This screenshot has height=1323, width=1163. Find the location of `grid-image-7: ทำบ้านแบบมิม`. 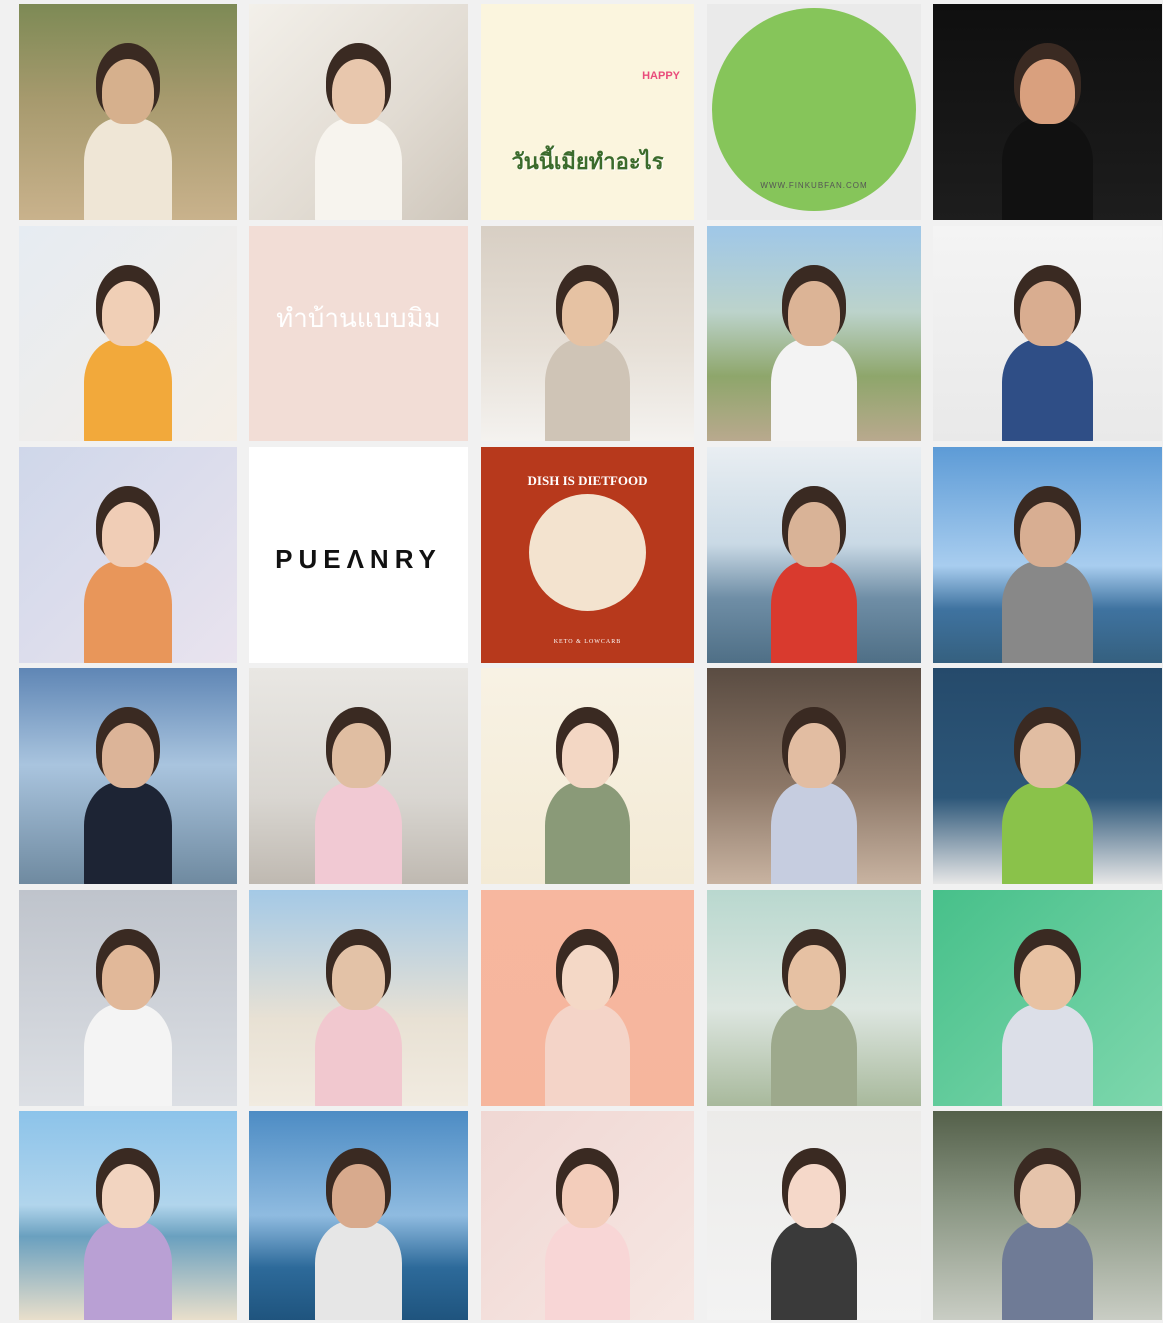

grid-image-7: ทำบ้านแบบมิม is located at coordinates (358, 333).